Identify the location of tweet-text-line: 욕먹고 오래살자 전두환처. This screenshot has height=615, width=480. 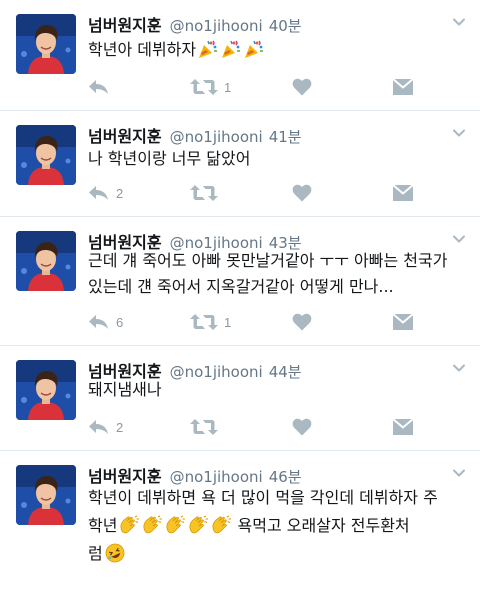
(321, 525).